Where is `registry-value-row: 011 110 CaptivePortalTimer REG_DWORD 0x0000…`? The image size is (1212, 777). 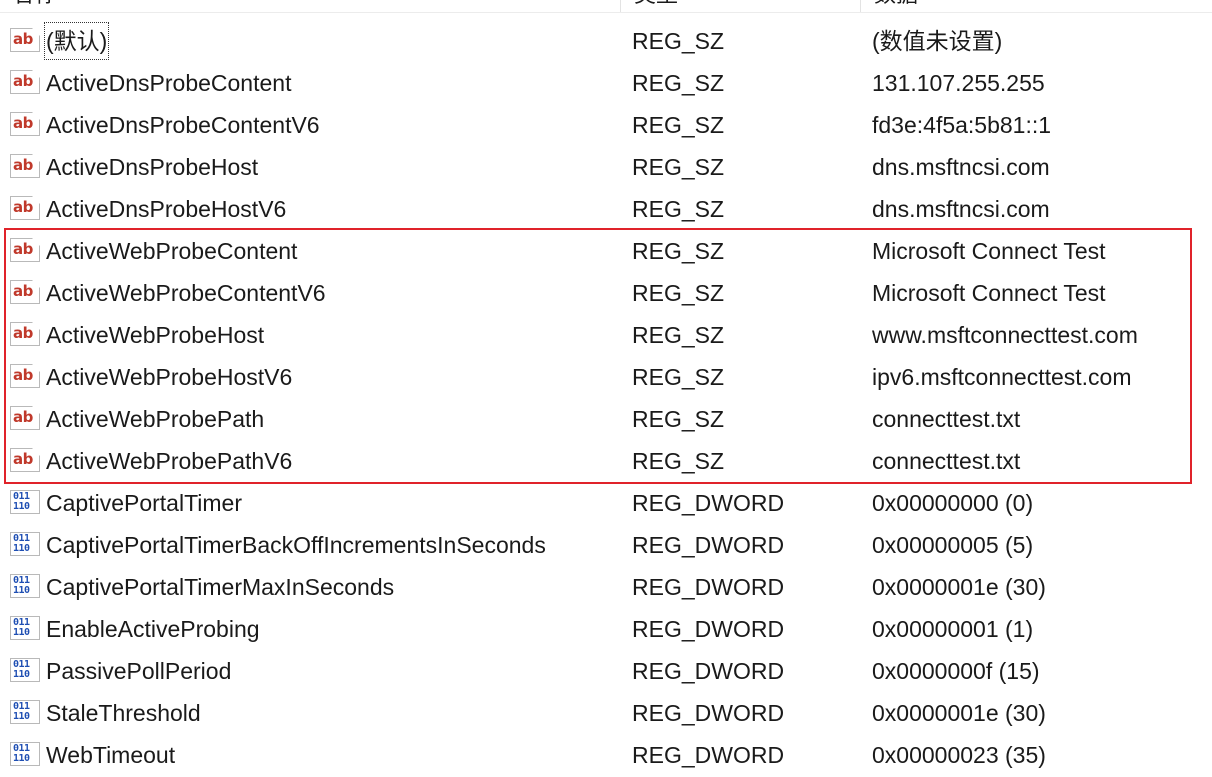 registry-value-row: 011 110 CaptivePortalTimer REG_DWORD 0x0000… is located at coordinates (606, 503).